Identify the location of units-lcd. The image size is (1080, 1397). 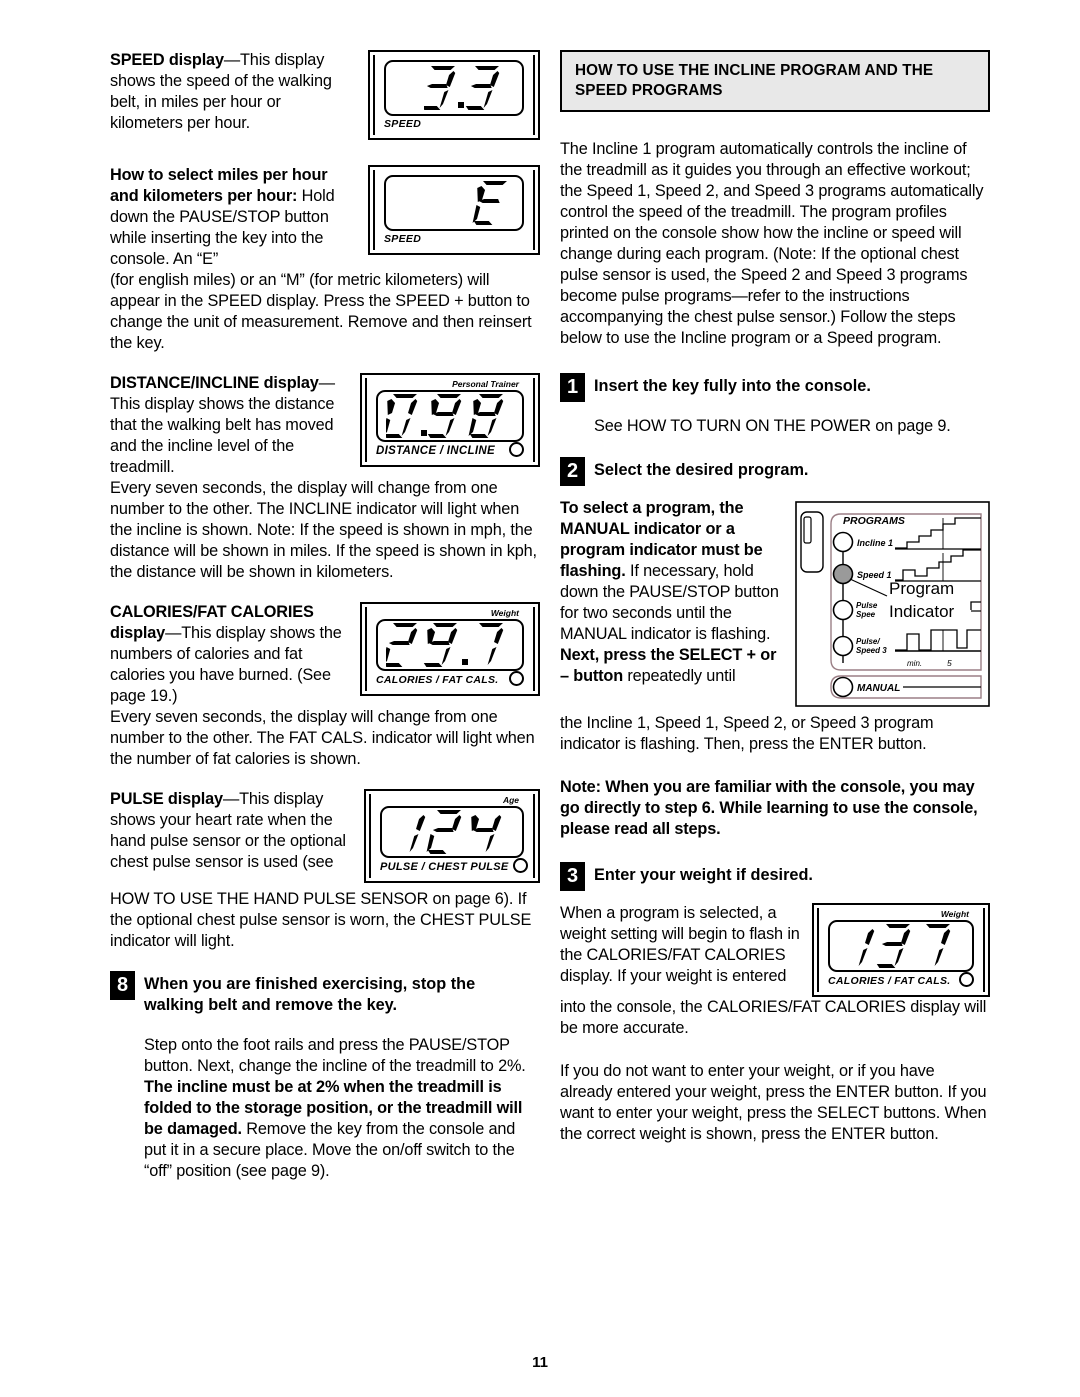
(454, 203).